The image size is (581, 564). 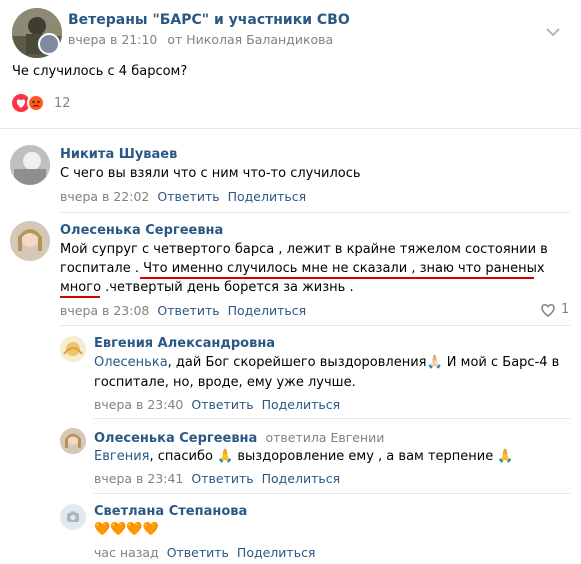 I want to click on mention-link: Олесенька, so click(x=131, y=362).